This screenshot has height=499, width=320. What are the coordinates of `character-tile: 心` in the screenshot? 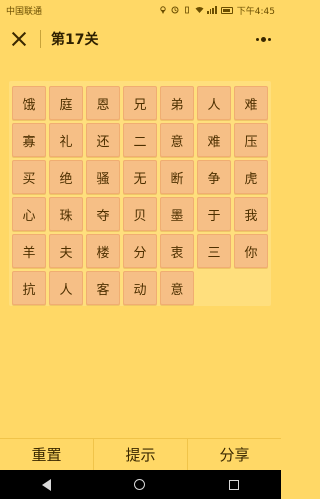 It's located at (29, 214).